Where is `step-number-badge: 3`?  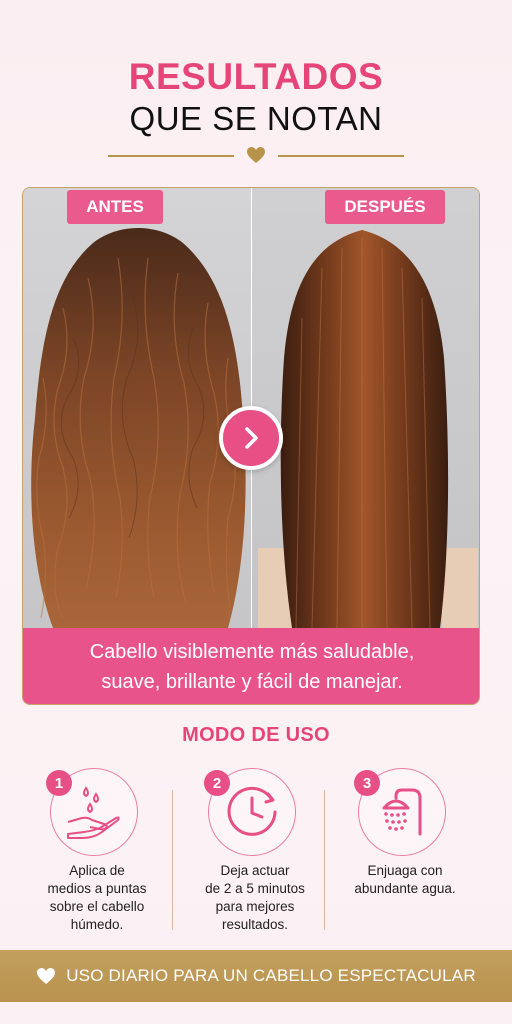
step-number-badge: 3 is located at coordinates (367, 783).